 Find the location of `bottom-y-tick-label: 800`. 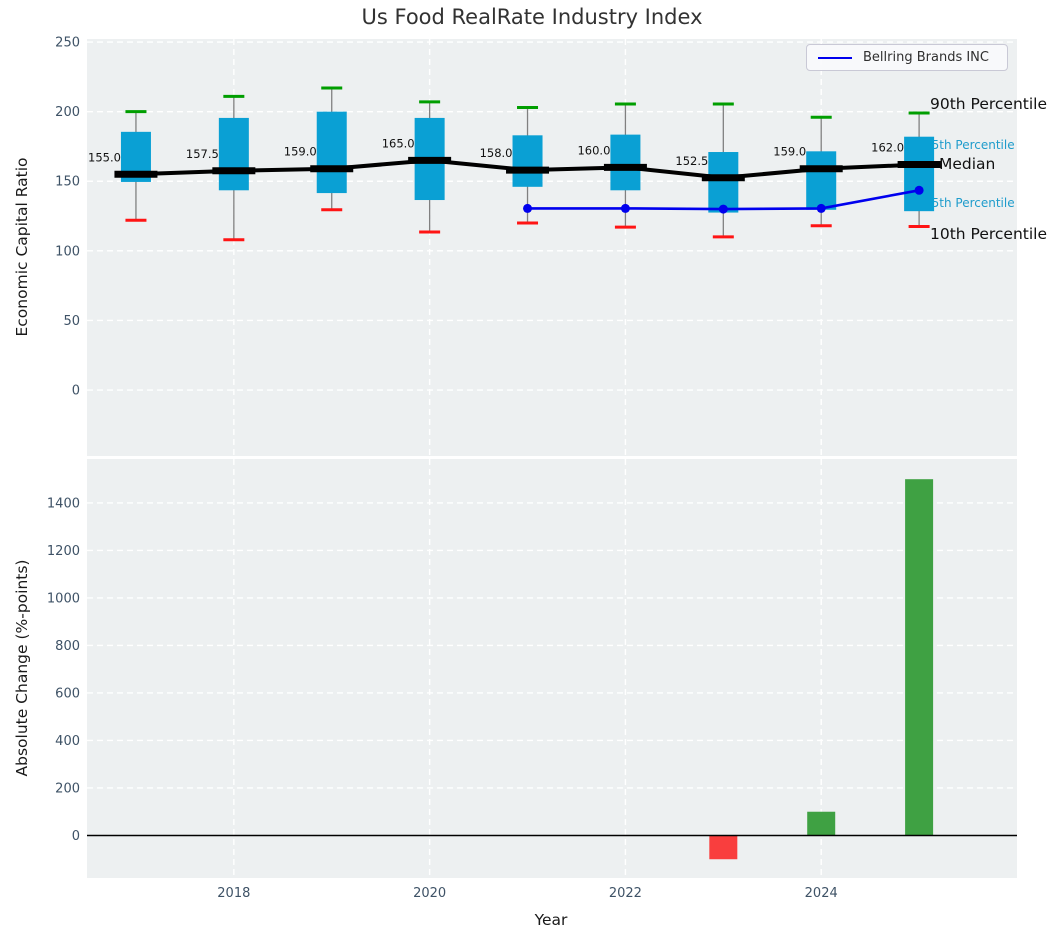

bottom-y-tick-label: 800 is located at coordinates (67, 646).